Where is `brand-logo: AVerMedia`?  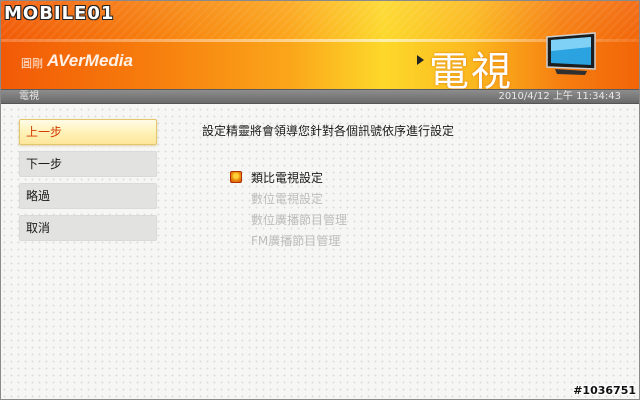 brand-logo: AVerMedia is located at coordinates (90, 60).